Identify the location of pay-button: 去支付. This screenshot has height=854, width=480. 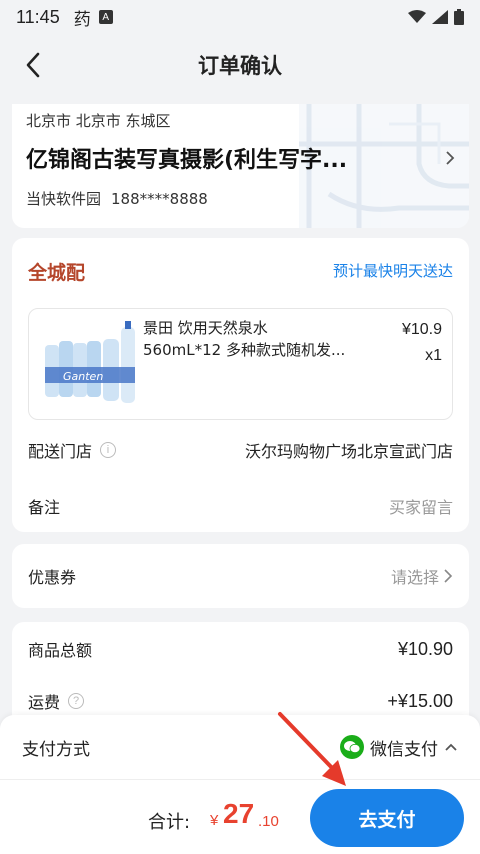
(387, 818).